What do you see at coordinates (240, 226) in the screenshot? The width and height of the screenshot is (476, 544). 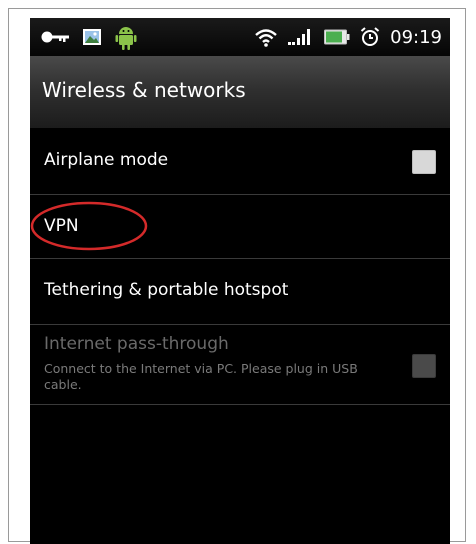 I see `vpn-row: VPN` at bounding box center [240, 226].